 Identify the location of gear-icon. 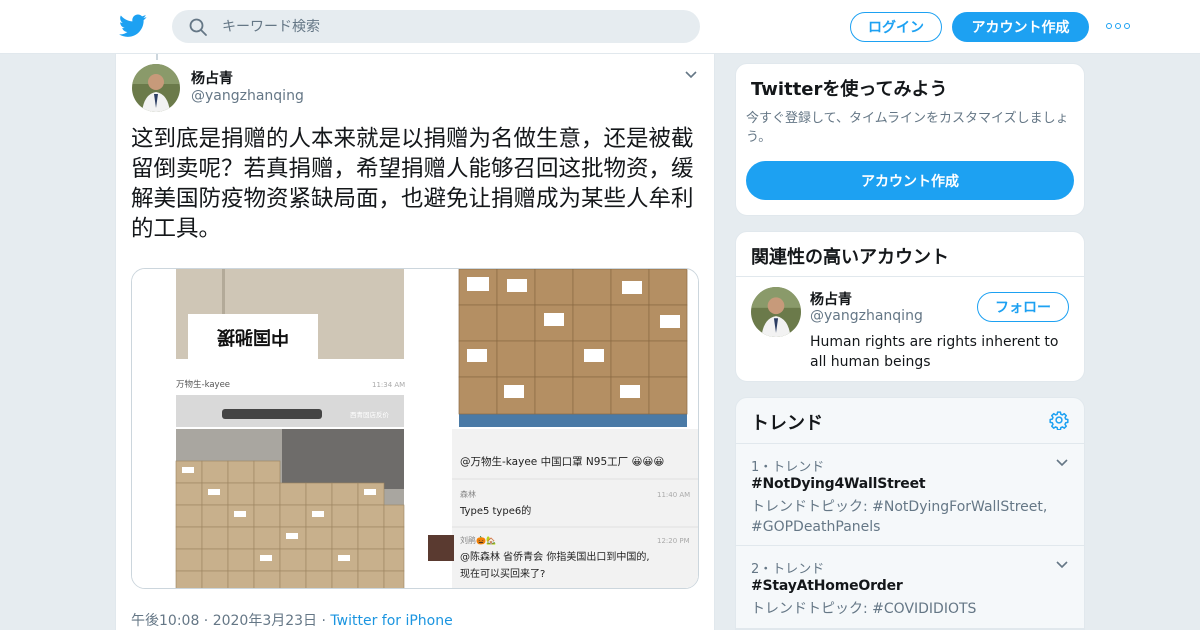
(1059, 420).